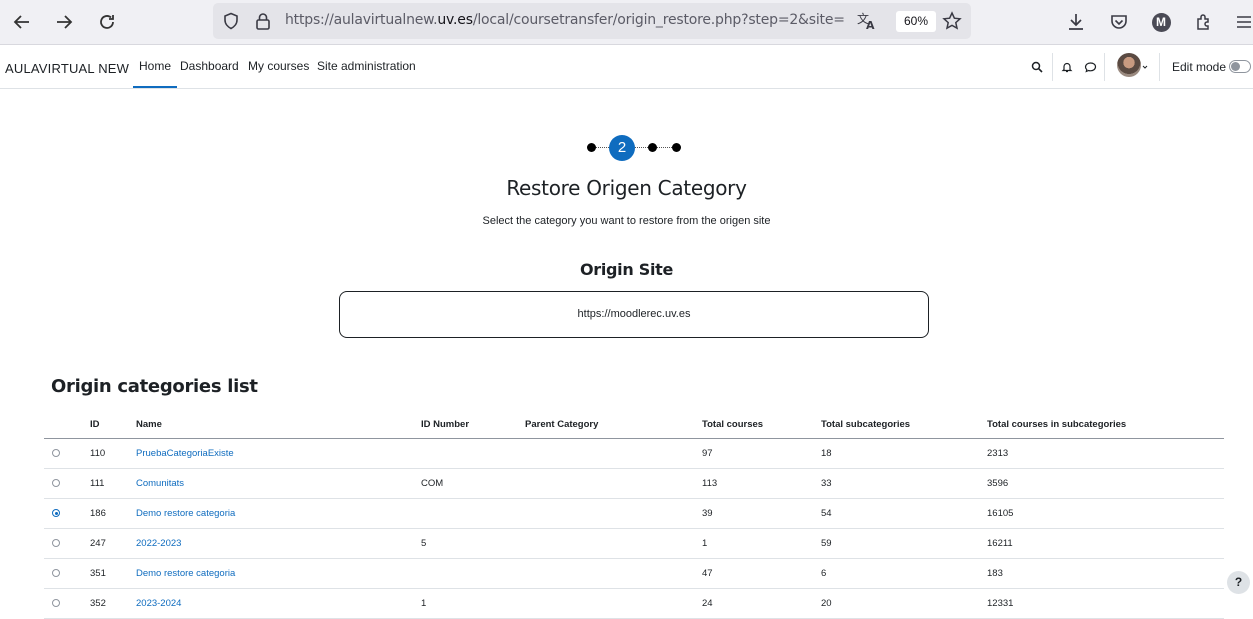 This screenshot has width=1253, height=619. I want to click on chevron-down-icon, so click(1145, 67).